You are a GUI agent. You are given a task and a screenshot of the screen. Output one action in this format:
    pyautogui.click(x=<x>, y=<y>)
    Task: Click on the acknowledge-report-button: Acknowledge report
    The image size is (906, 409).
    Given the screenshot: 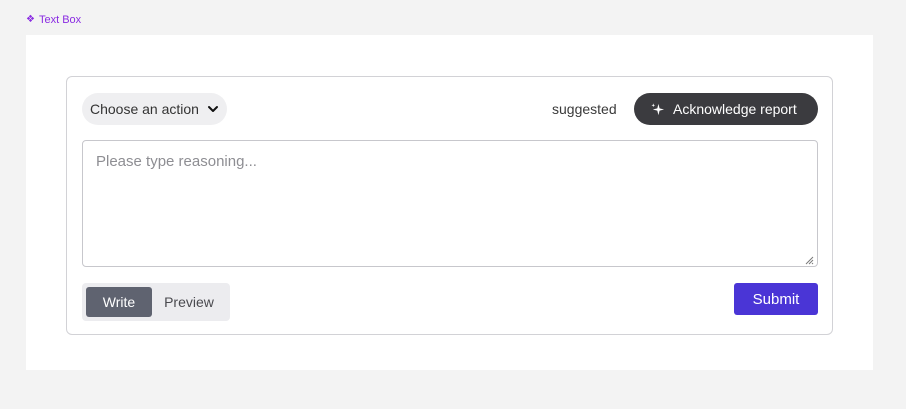 What is the action you would take?
    pyautogui.click(x=726, y=109)
    